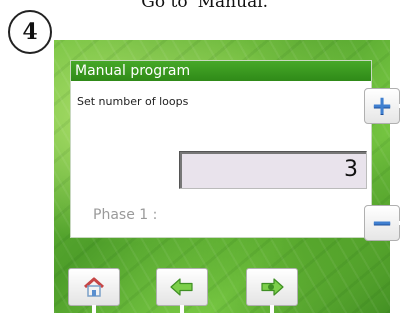 This screenshot has width=414, height=313. Describe the element at coordinates (133, 101) in the screenshot. I see `loops-label: Set number of loops` at that location.